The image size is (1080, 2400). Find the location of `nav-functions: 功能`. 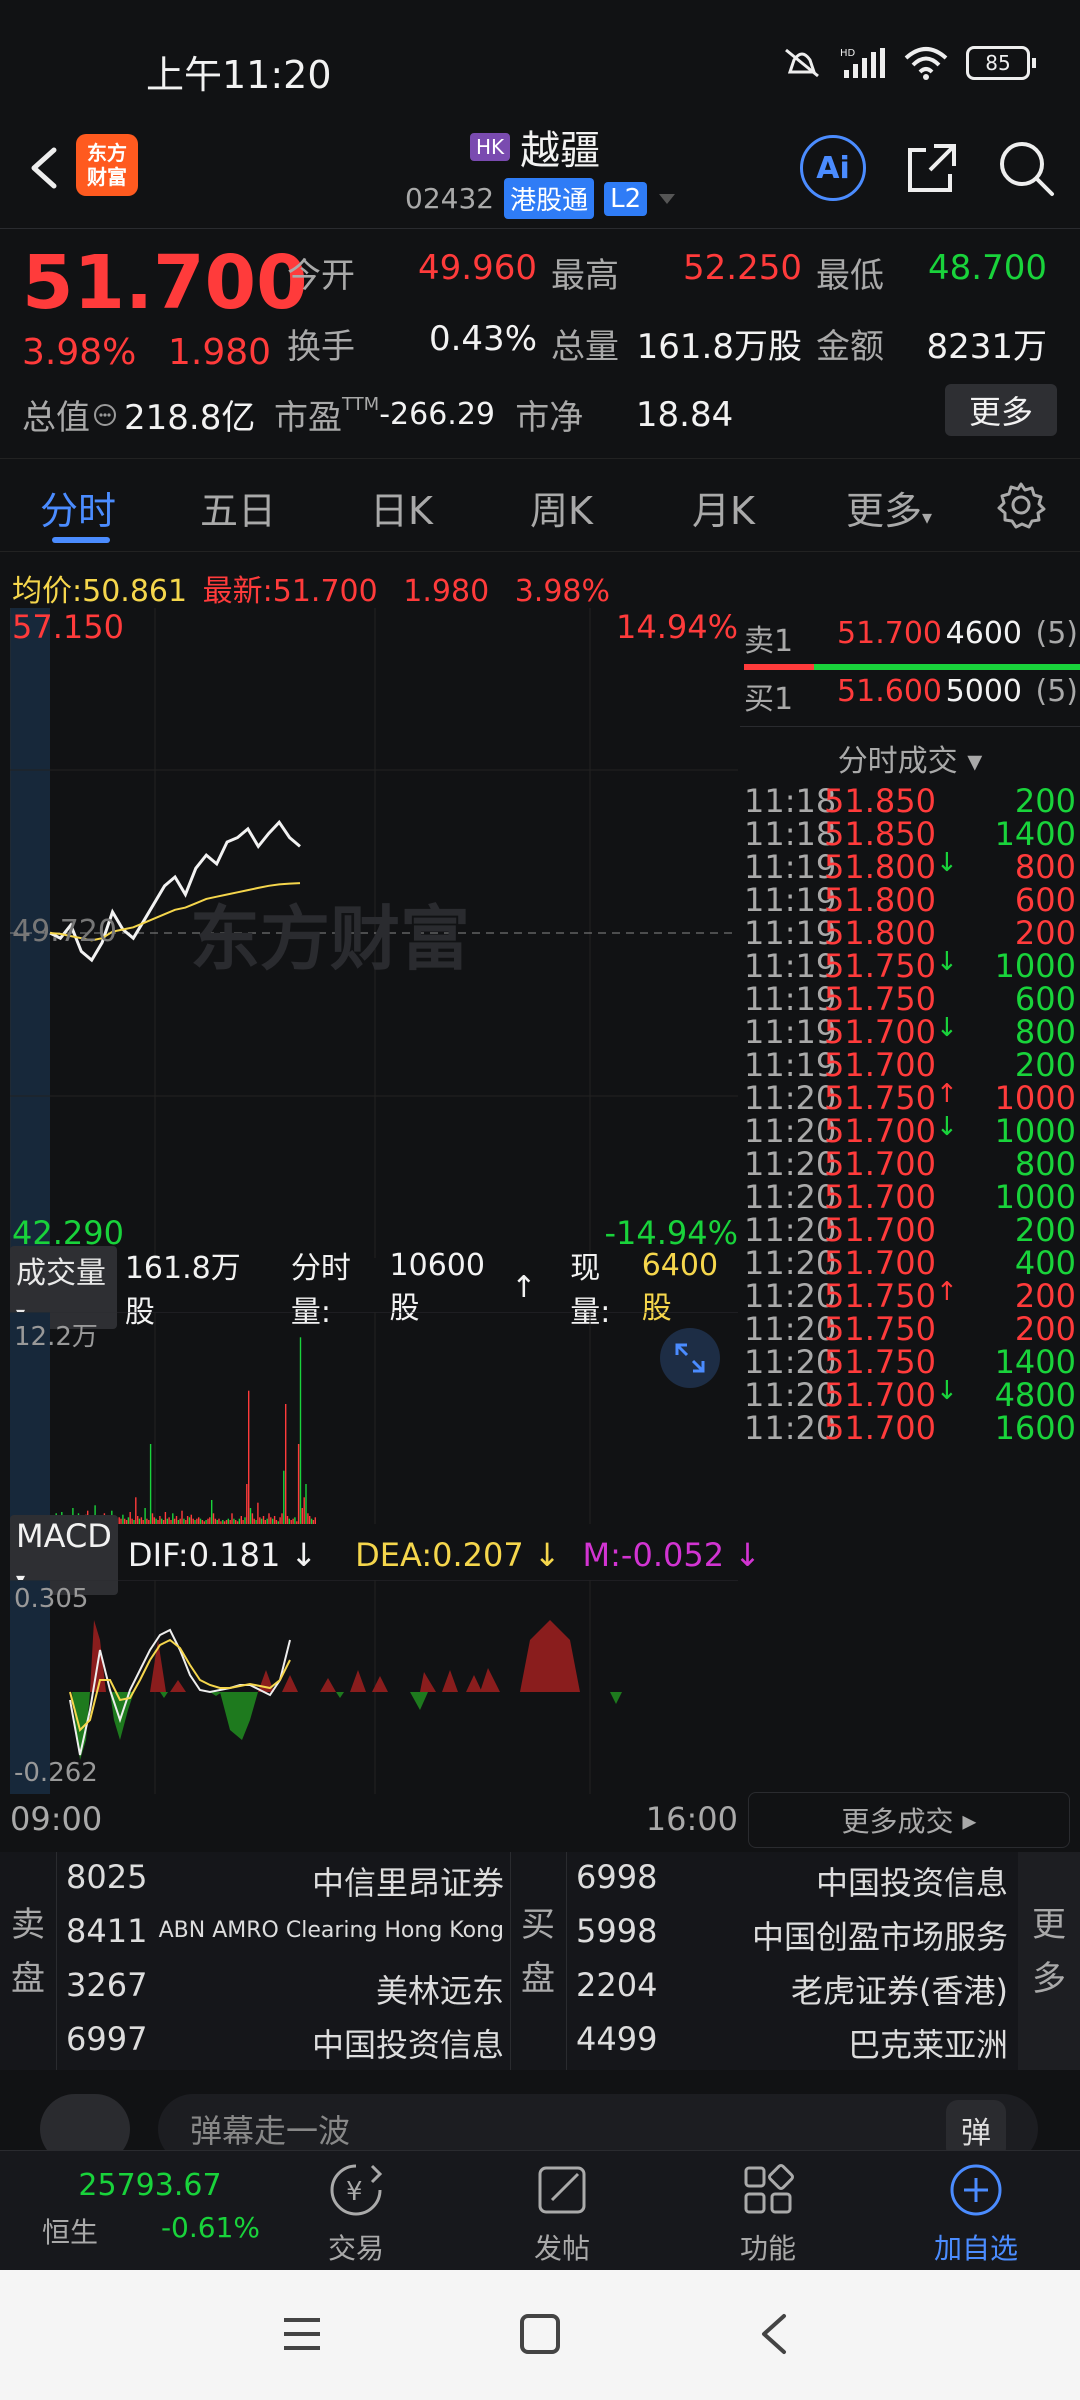

nav-functions: 功能 is located at coordinates (768, 2213).